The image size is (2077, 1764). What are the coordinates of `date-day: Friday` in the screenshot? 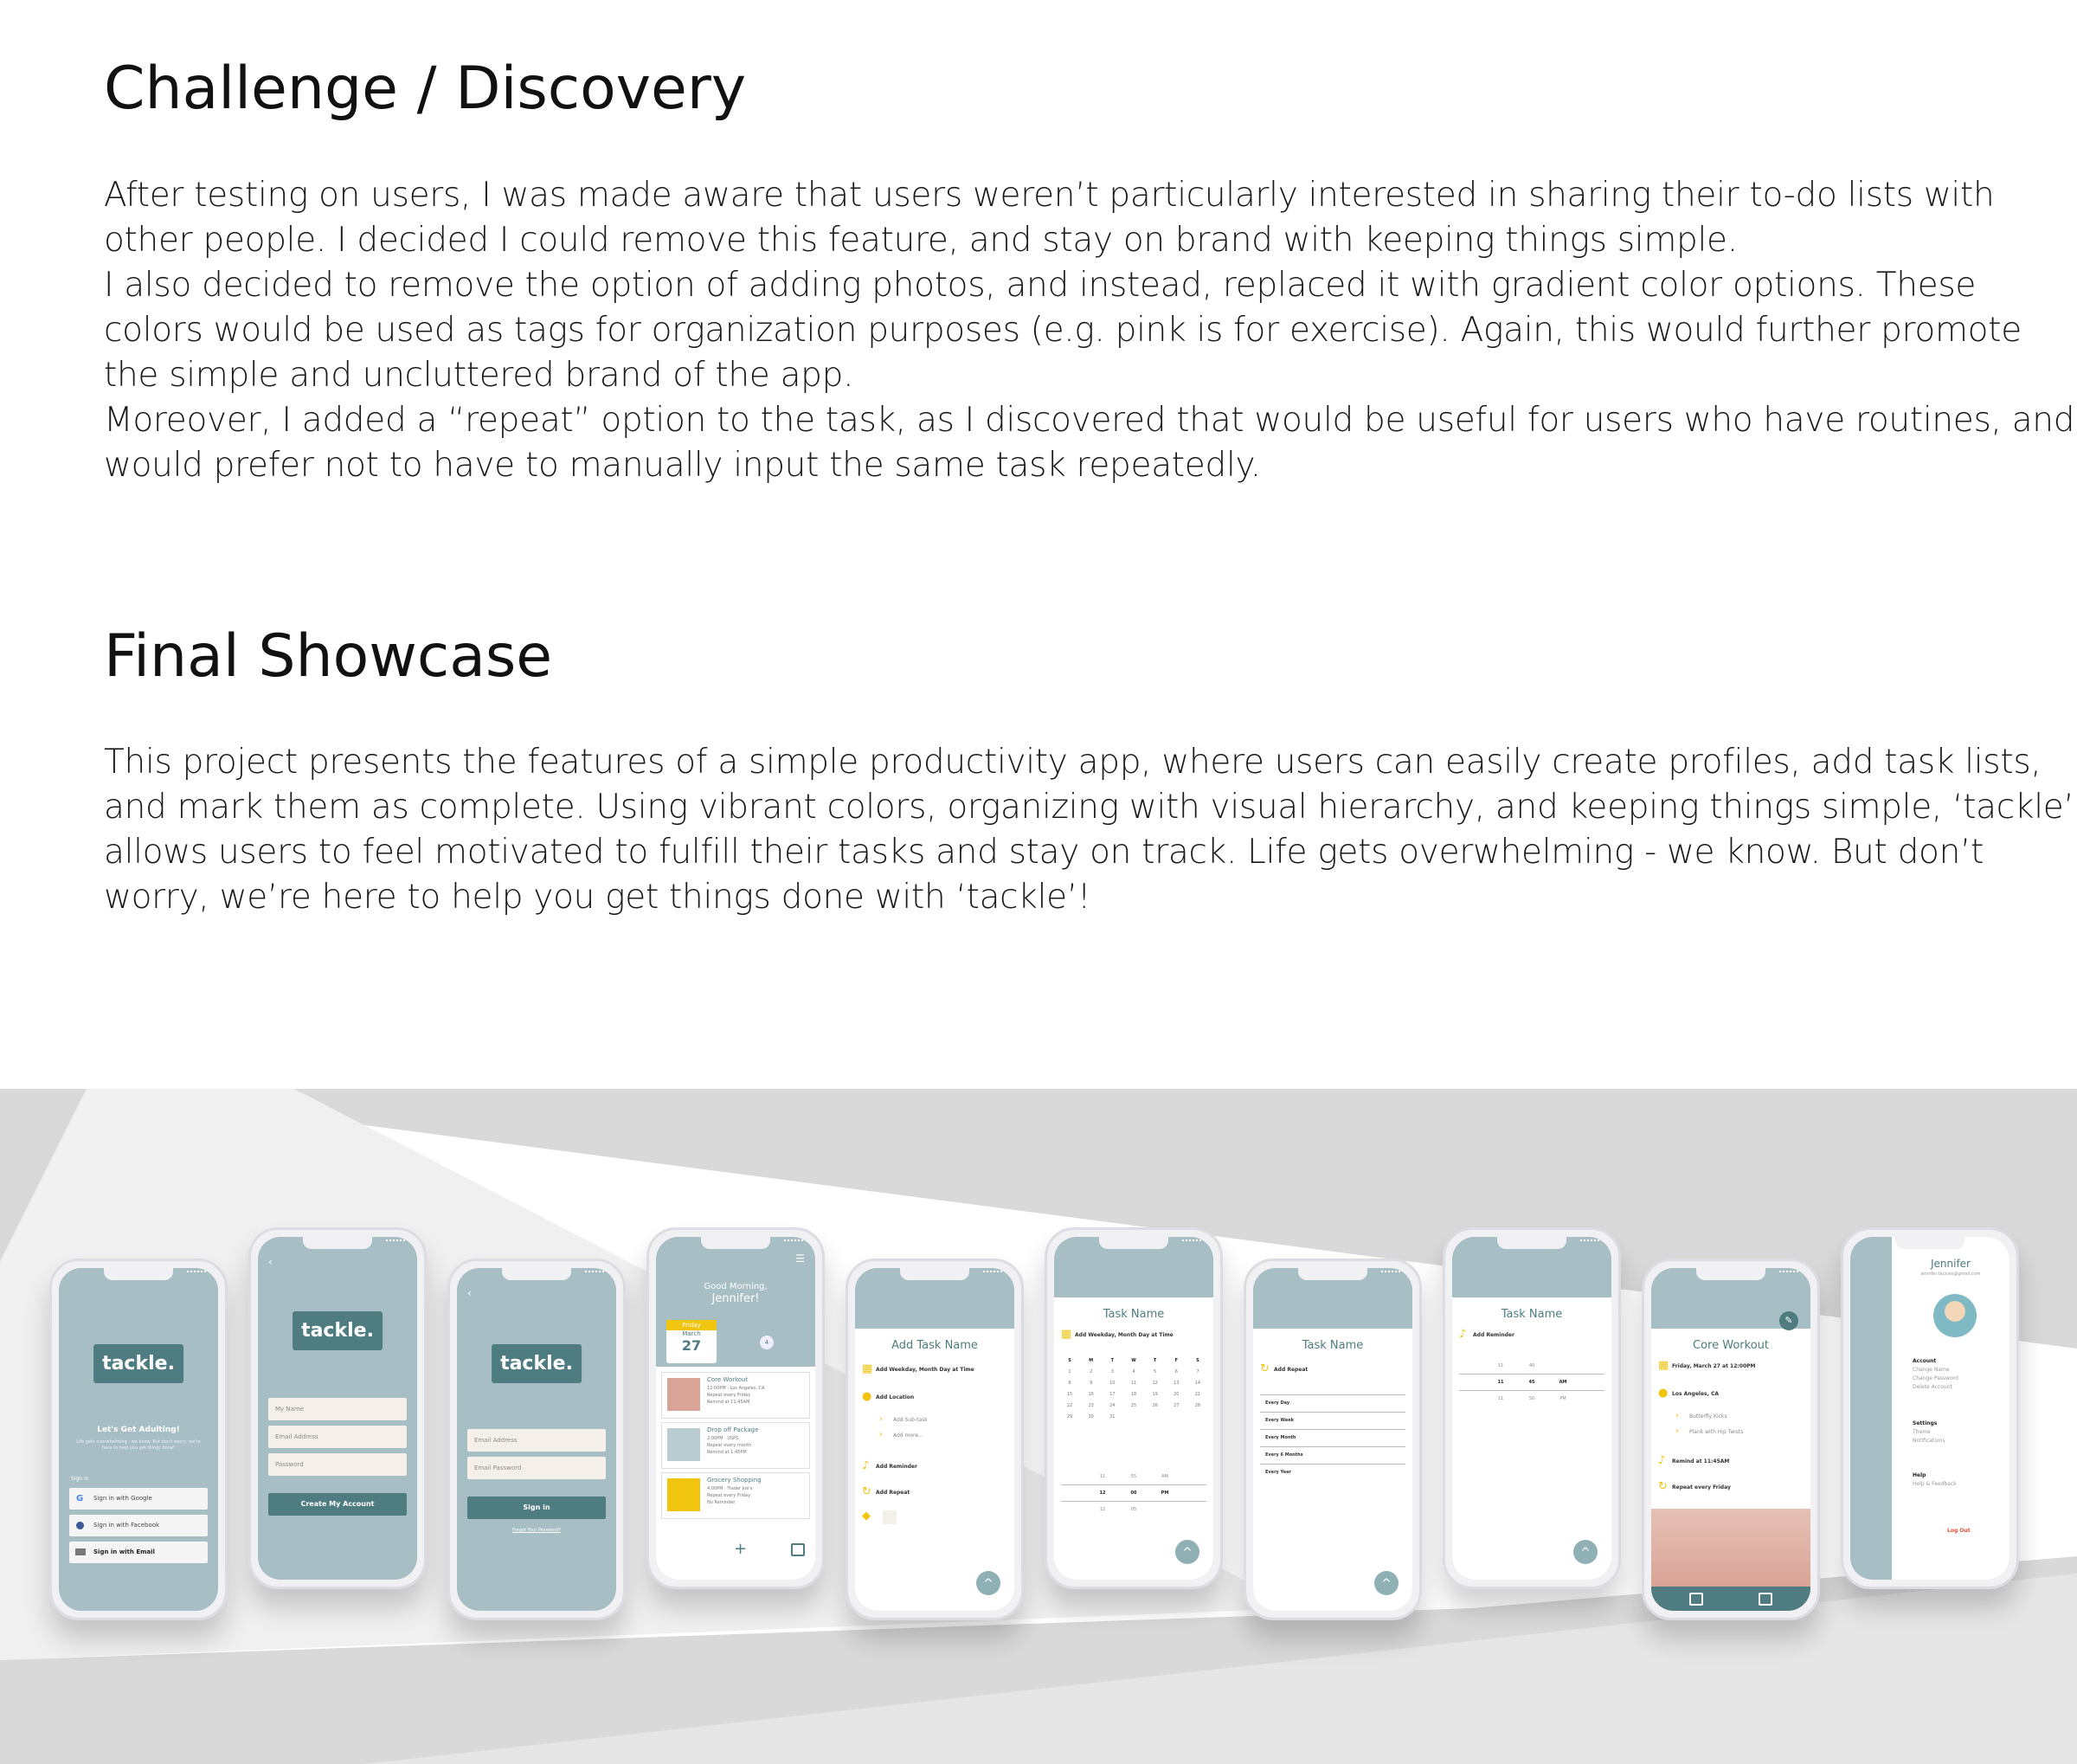 It's located at (691, 1325).